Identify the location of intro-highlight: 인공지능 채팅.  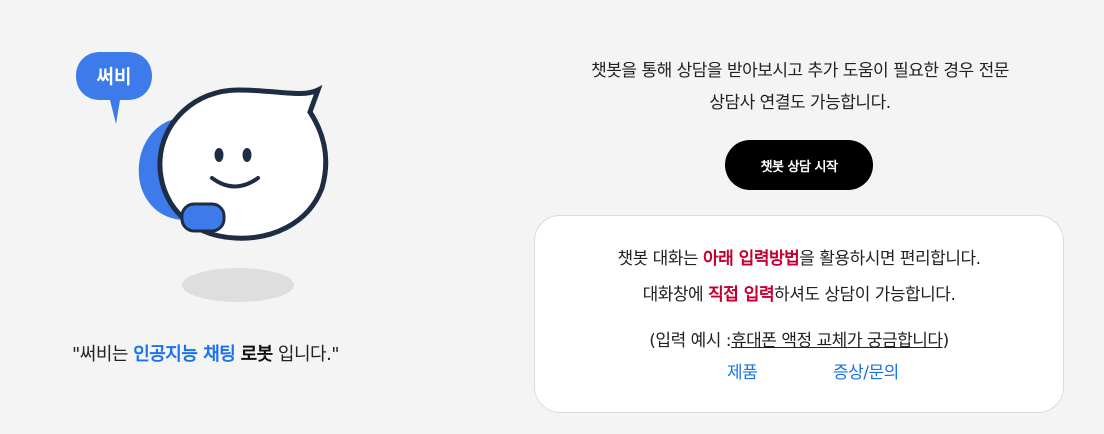
(184, 354).